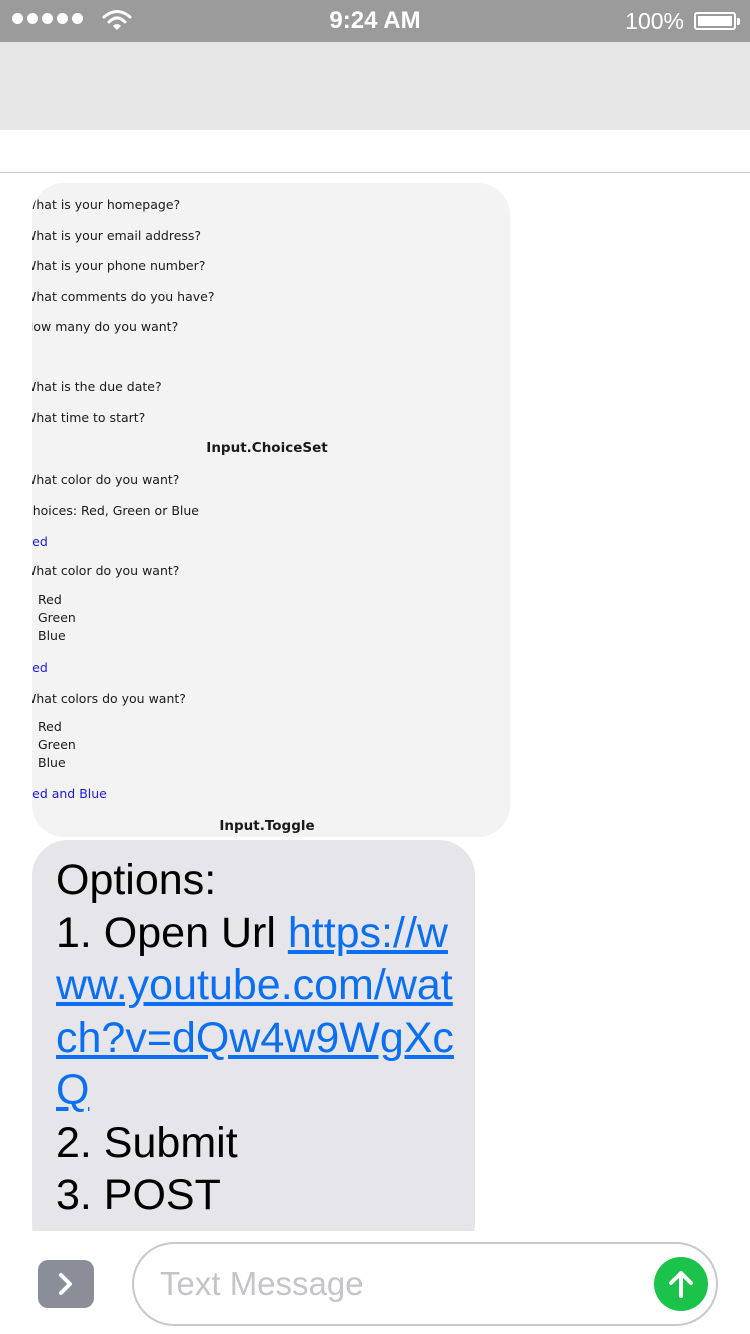 The width and height of the screenshot is (750, 1334). Describe the element at coordinates (40, 667) in the screenshot. I see `answer-color-2: Red` at that location.